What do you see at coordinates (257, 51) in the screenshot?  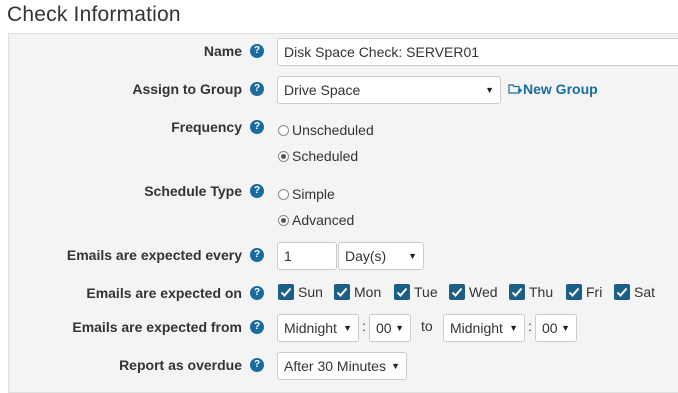 I see `name-help-icon: ?` at bounding box center [257, 51].